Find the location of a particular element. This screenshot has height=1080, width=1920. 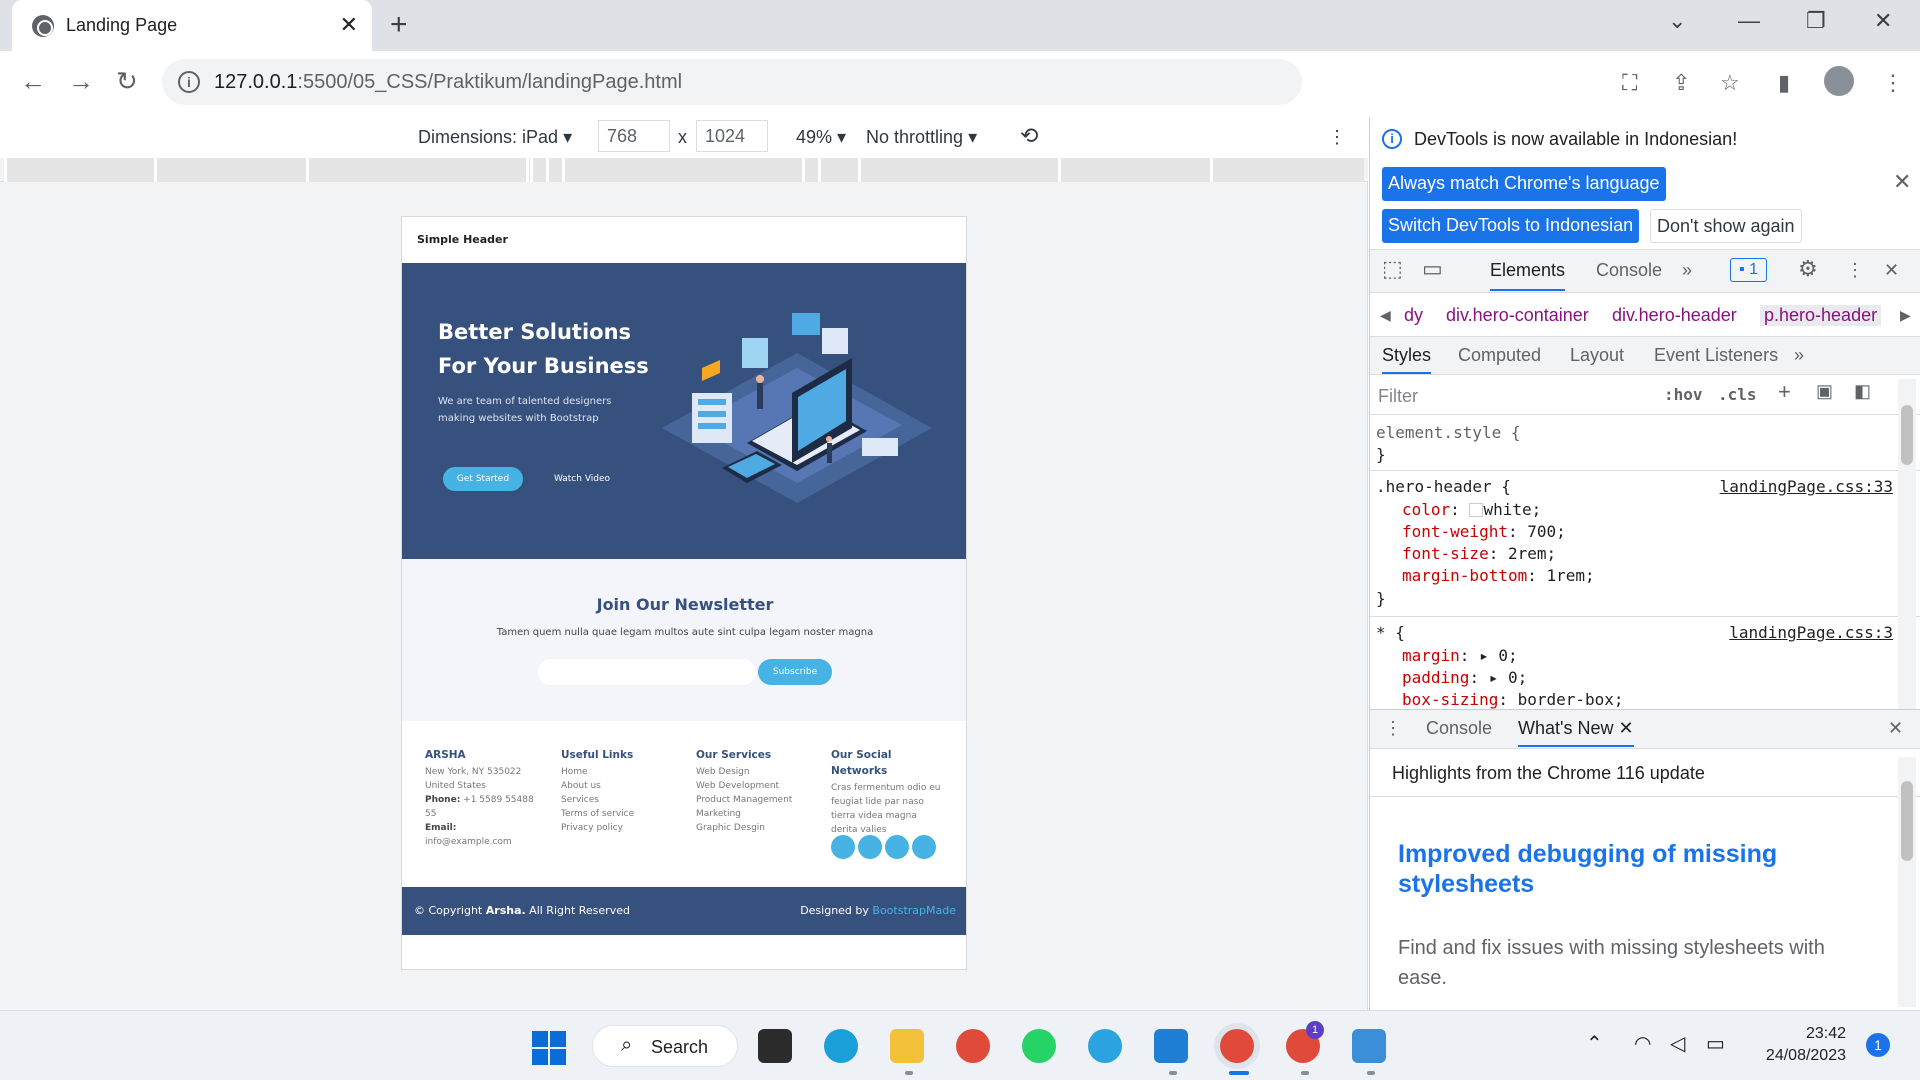

footer-service-item: Graphic Desgin is located at coordinates (751, 828).